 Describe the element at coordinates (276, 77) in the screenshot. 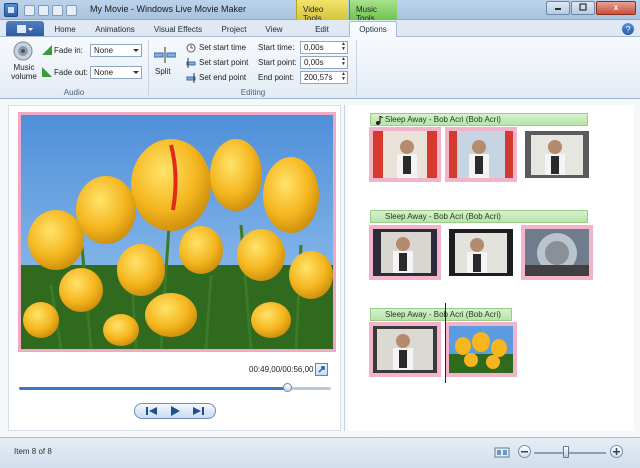

I see `end-point-label: End point:` at that location.